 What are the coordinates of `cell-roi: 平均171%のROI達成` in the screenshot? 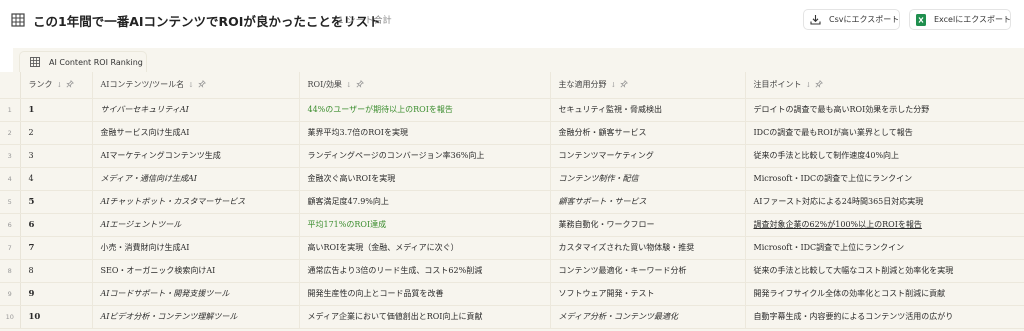 It's located at (425, 225).